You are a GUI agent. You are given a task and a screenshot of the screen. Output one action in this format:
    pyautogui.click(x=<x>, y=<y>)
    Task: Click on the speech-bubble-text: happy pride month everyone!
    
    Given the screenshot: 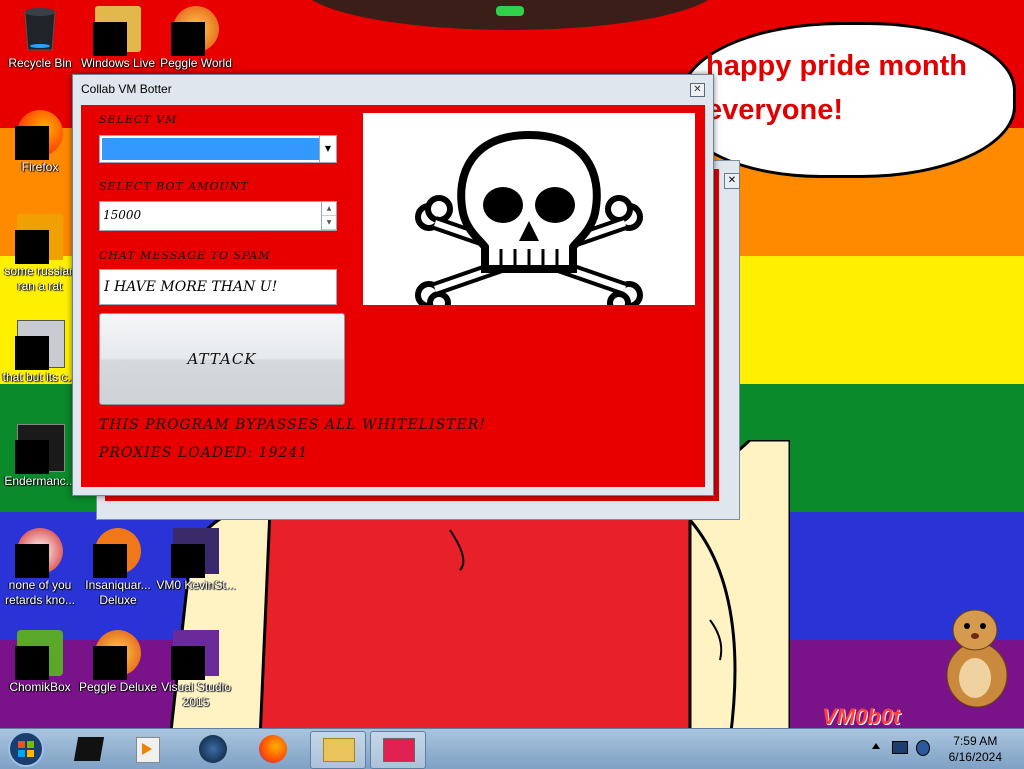 What is the action you would take?
    pyautogui.click(x=851, y=88)
    